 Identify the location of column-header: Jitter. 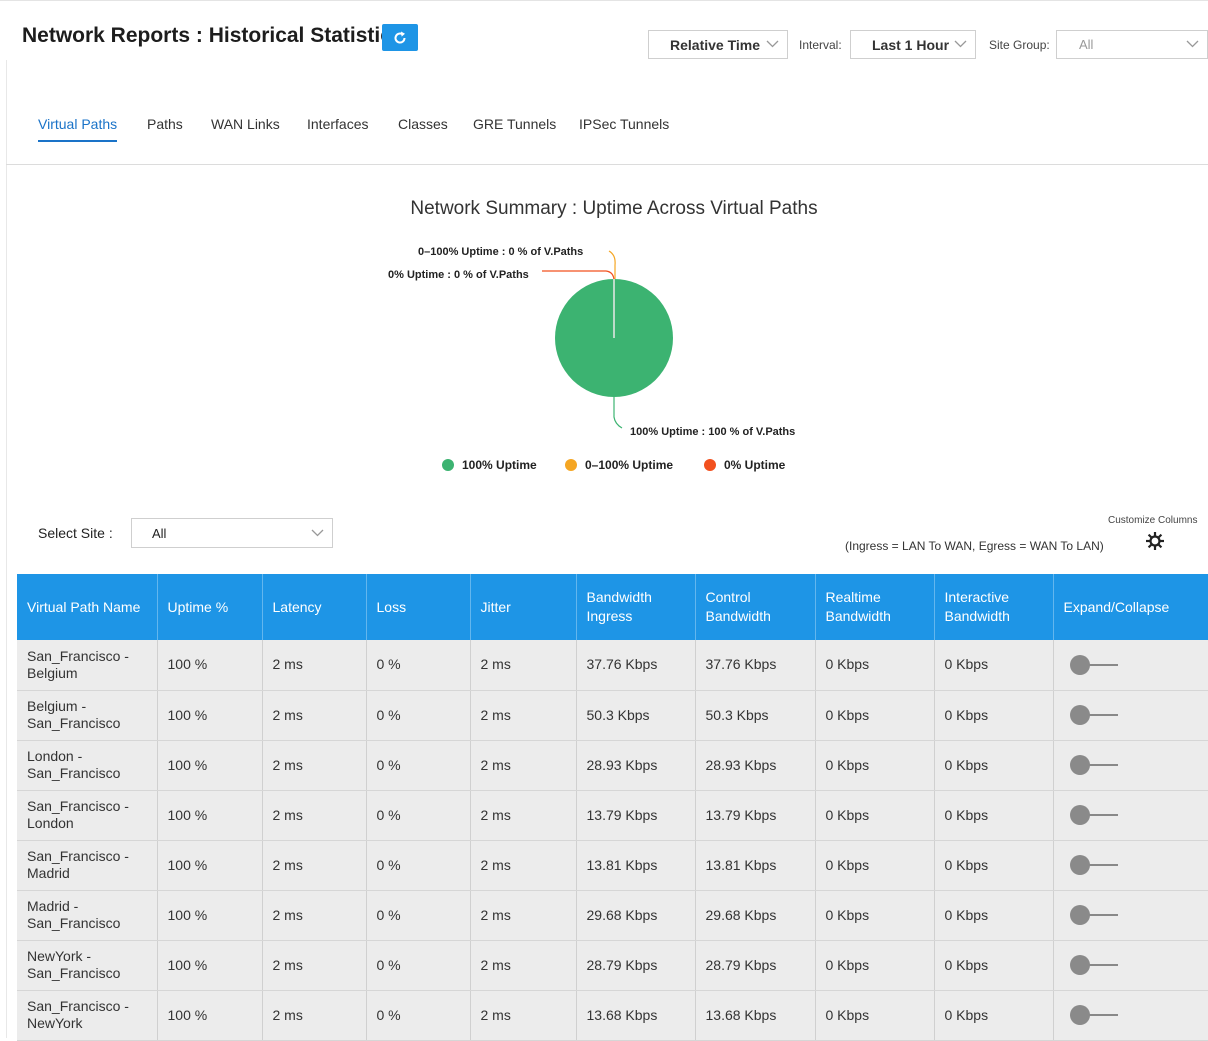
(523, 607).